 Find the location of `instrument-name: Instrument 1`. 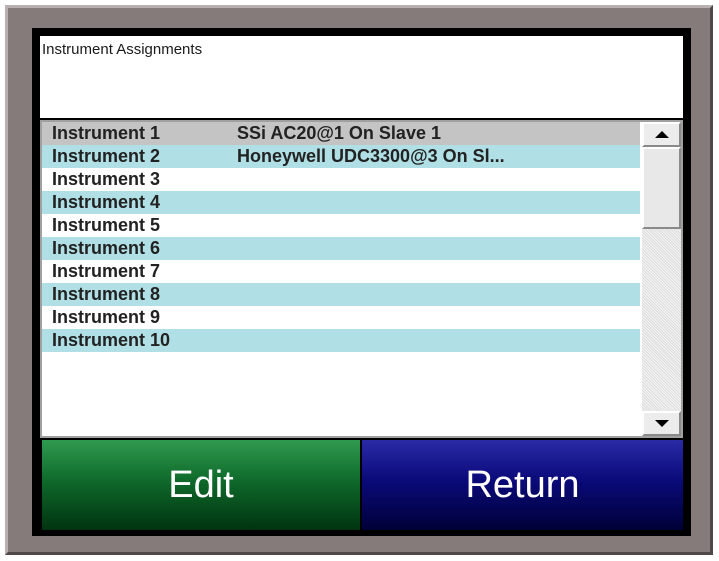

instrument-name: Instrument 1 is located at coordinates (106, 133).